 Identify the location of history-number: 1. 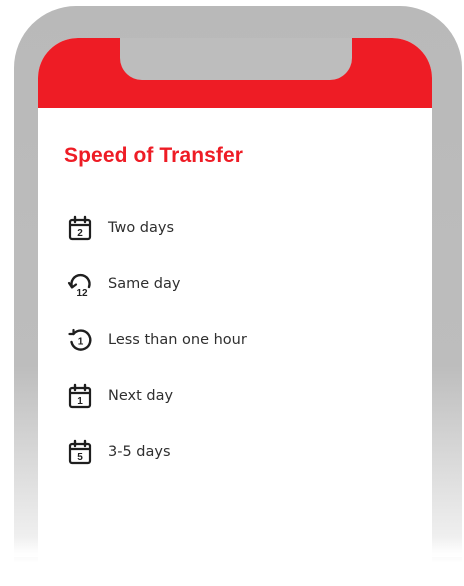
(81, 342).